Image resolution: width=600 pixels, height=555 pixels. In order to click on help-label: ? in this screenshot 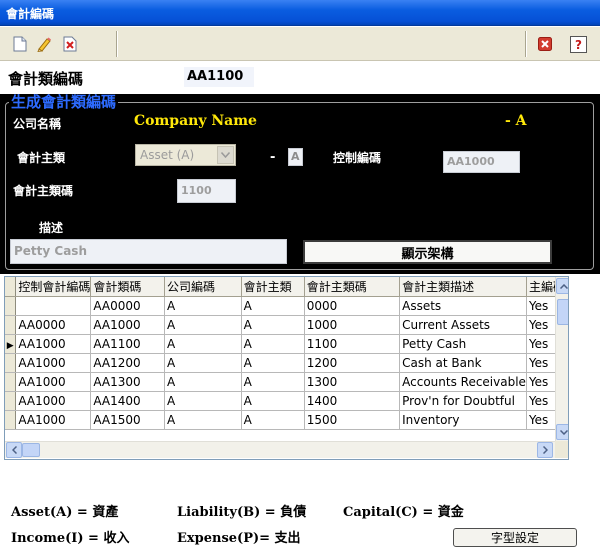, I will do `click(578, 45)`.